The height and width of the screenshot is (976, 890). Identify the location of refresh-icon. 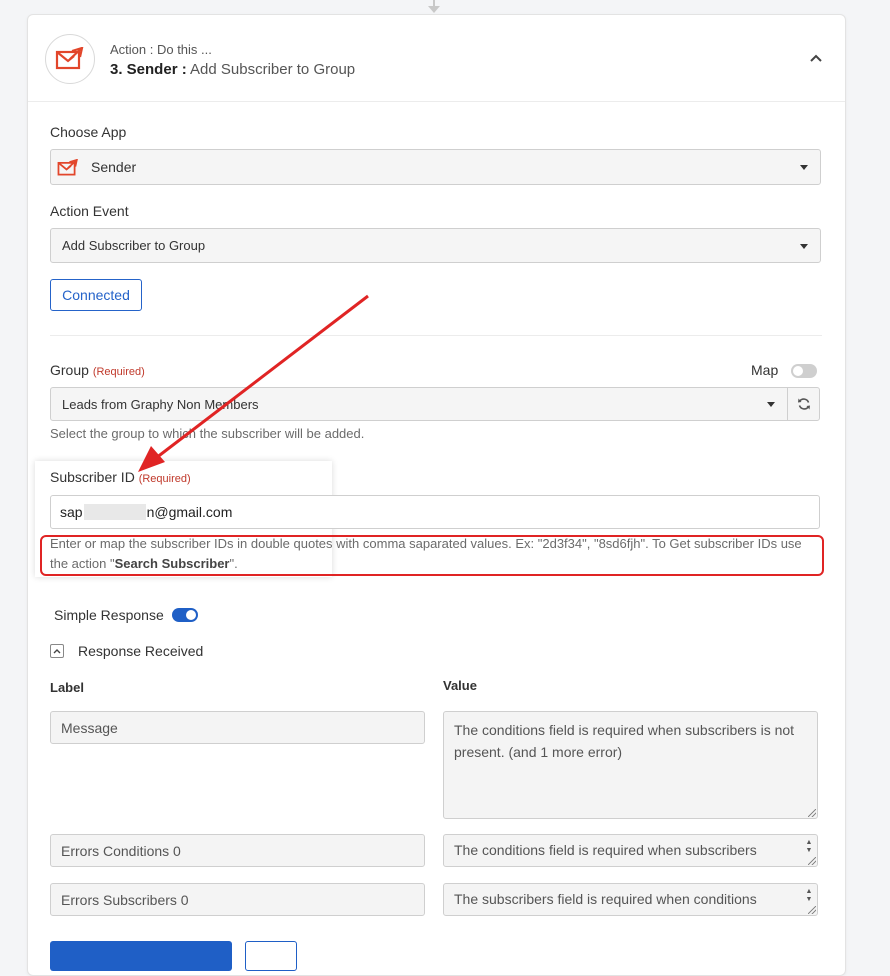
(803, 404).